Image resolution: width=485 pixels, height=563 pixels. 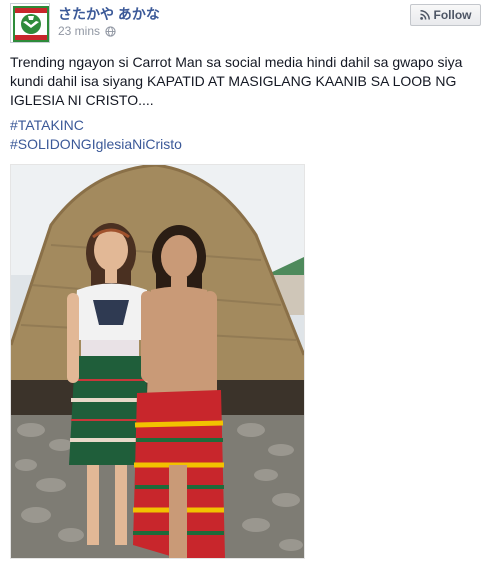 I want to click on hashtag-link-tatakinc: #TATAKINC, so click(x=96, y=125).